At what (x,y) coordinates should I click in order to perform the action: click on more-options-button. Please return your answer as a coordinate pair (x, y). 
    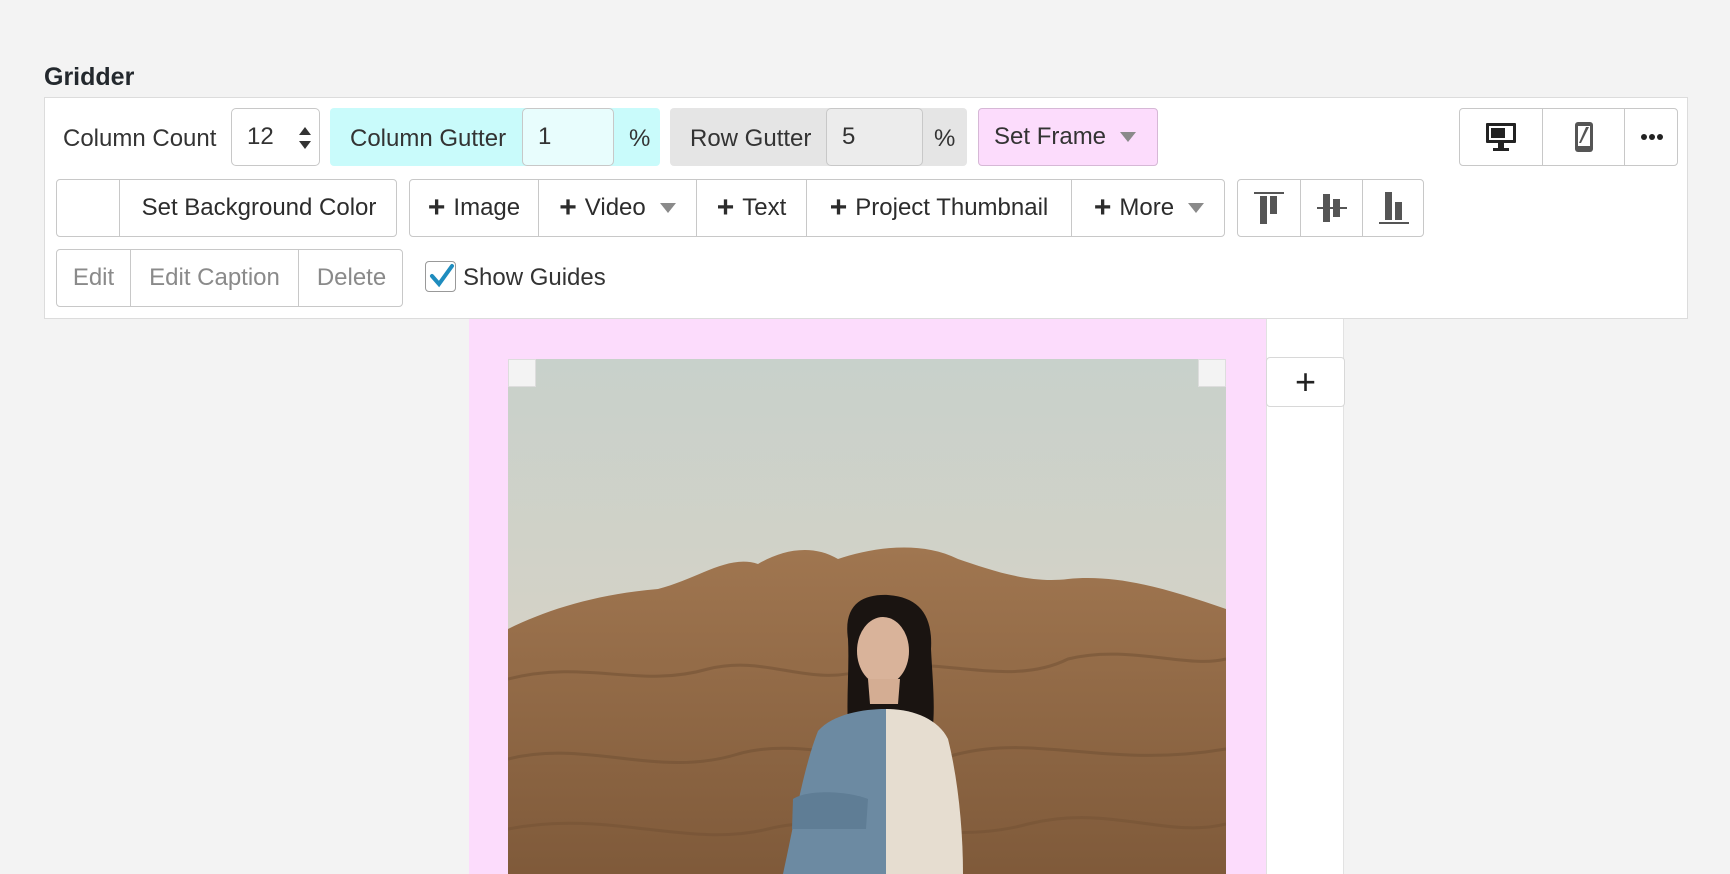
    Looking at the image, I should click on (1651, 137).